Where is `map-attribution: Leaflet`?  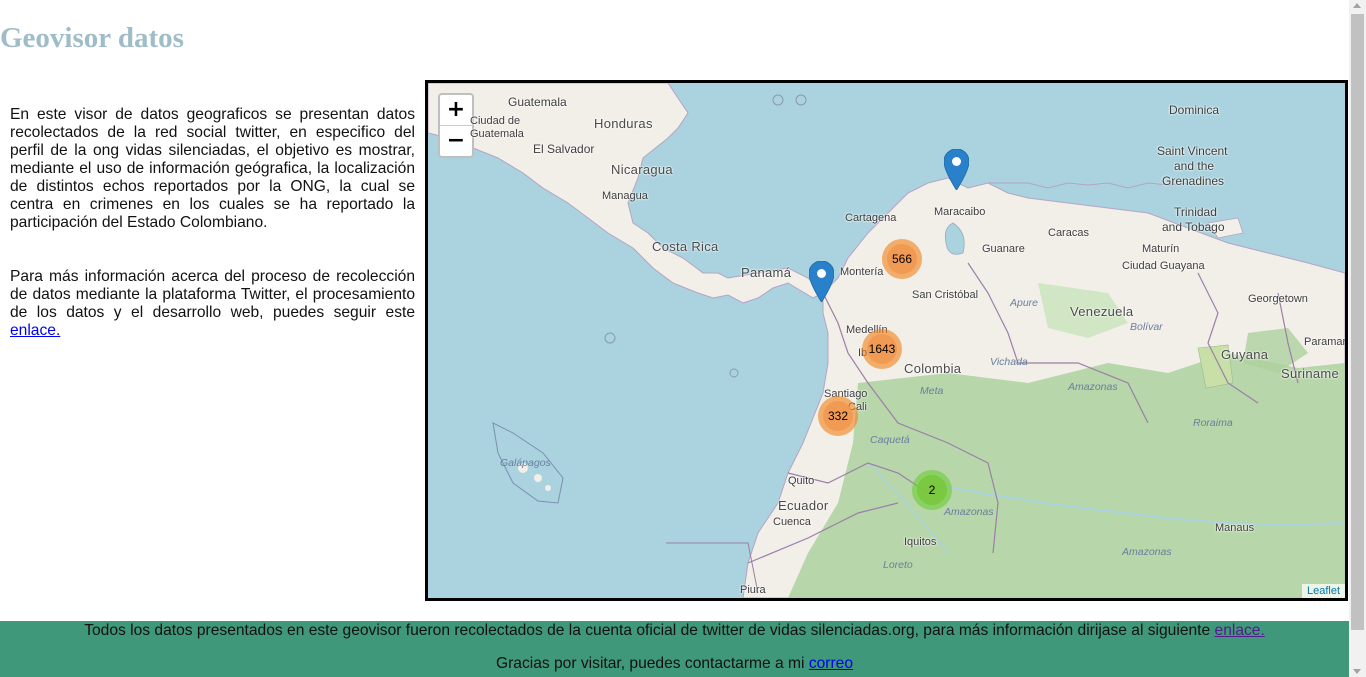
map-attribution: Leaflet is located at coordinates (1323, 591).